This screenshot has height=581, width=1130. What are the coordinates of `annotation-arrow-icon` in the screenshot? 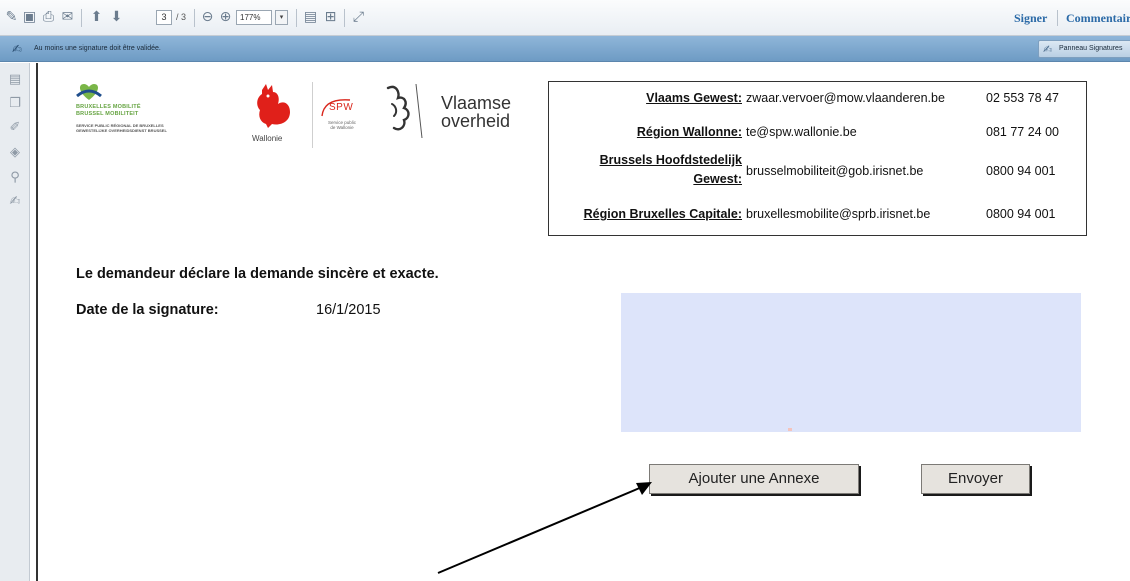 It's located at (544, 528).